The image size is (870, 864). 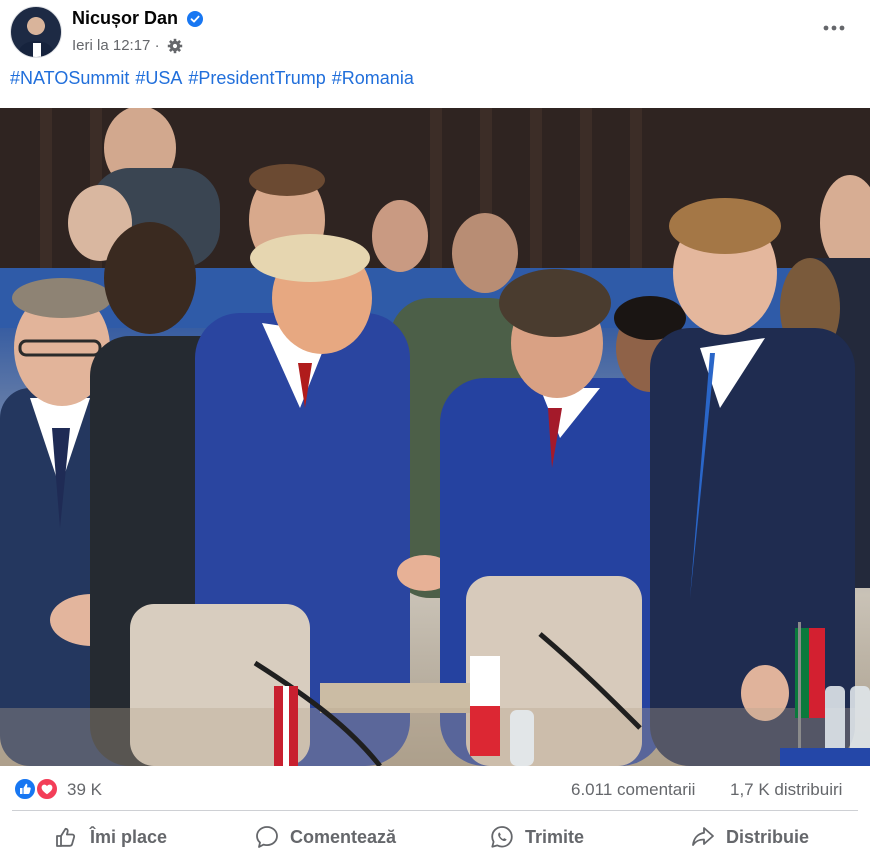 I want to click on post-caption: #NATOSummit #USA #PresidentTrump #Romania, so click(x=215, y=78).